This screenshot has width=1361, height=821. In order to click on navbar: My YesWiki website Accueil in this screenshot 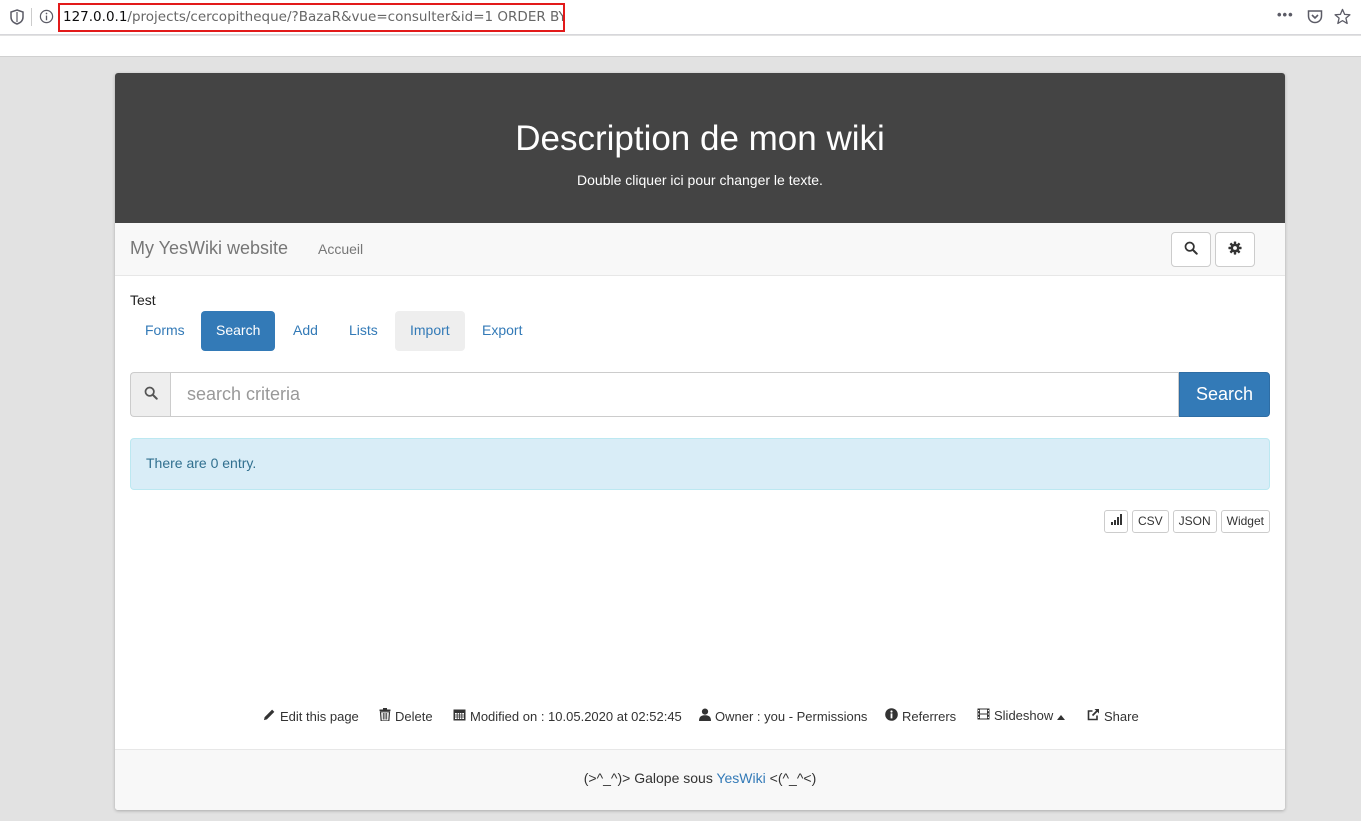, I will do `click(700, 249)`.